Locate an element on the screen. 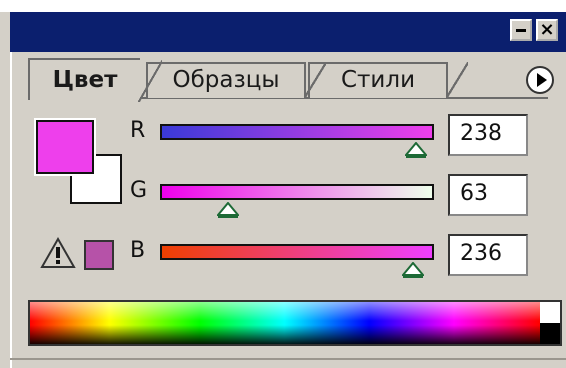 The image size is (566, 368). channel-label-r: R is located at coordinates (138, 130).